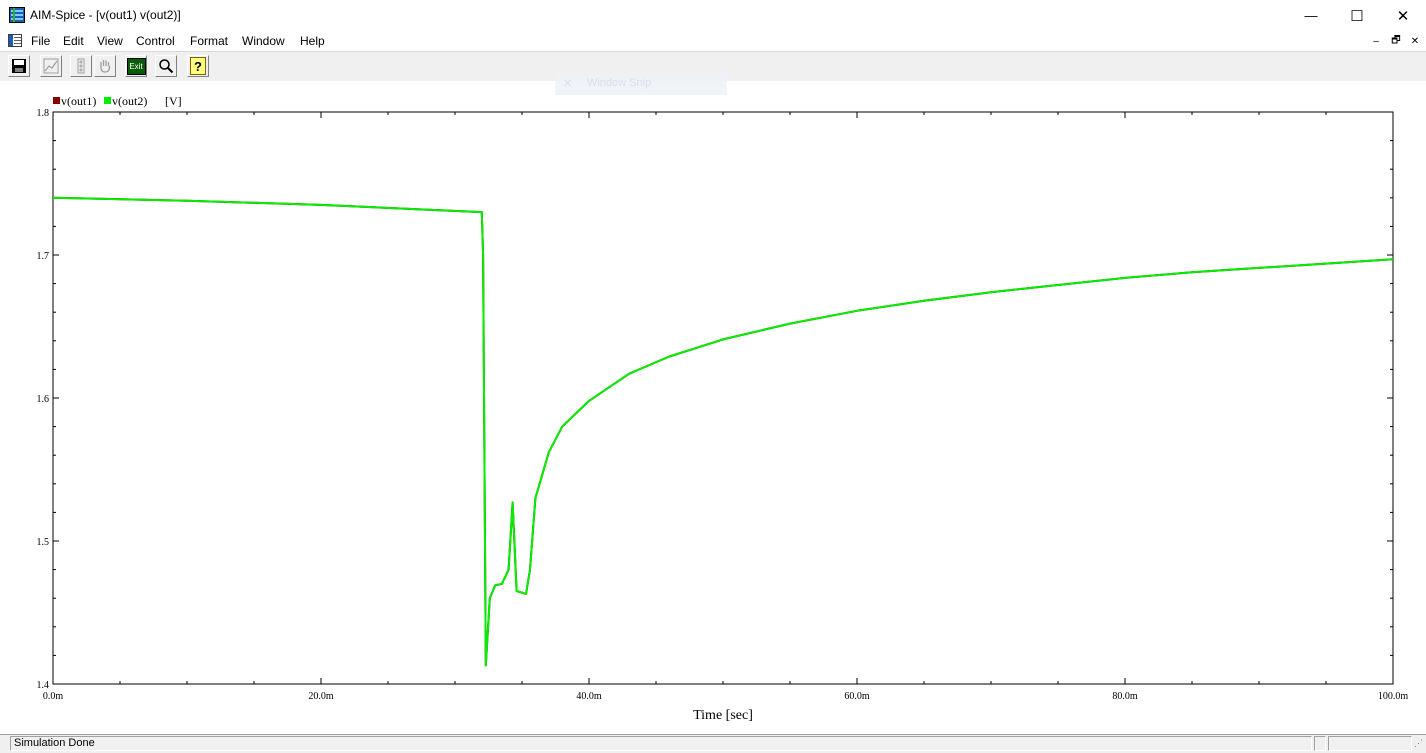 The height and width of the screenshot is (753, 1426). I want to click on minimize-button: —, so click(1311, 15).